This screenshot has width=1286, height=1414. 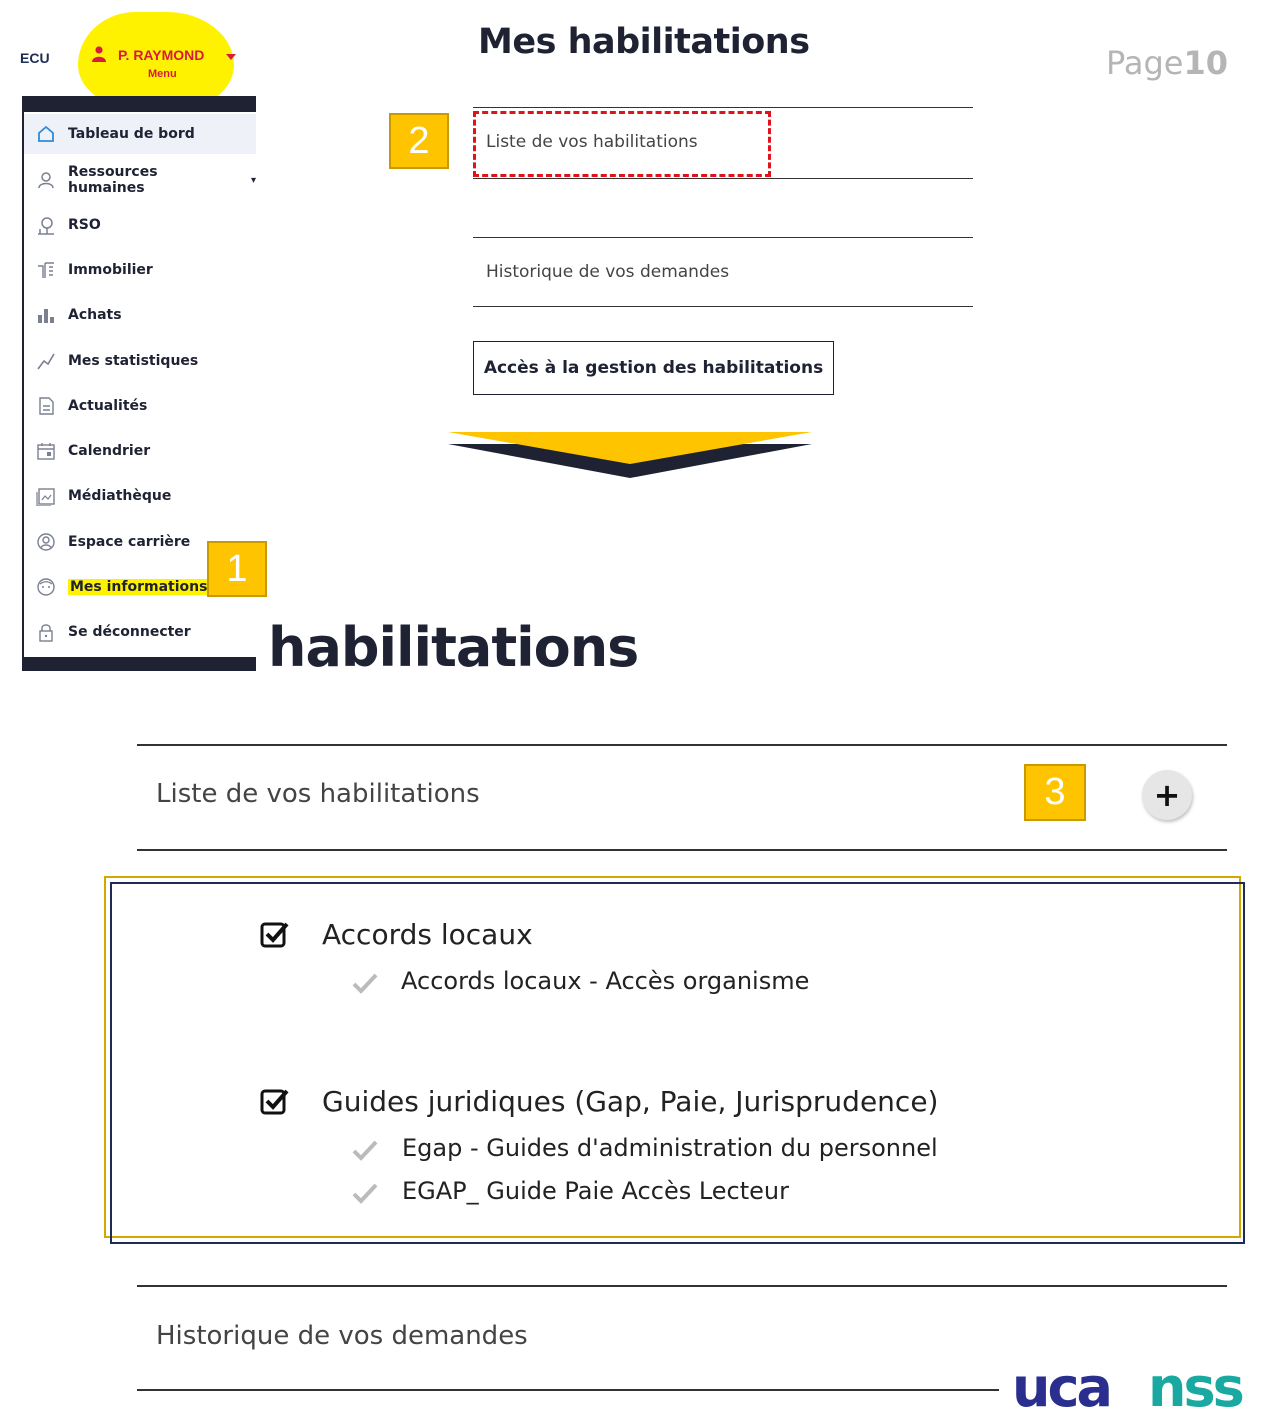 I want to click on sidebar-item-mes-statistiques: Mes statistiques, so click(x=117, y=361).